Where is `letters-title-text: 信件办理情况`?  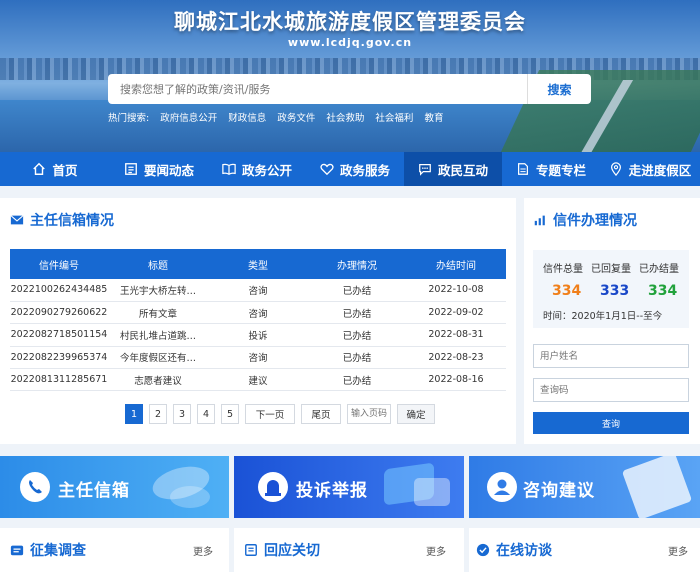
letters-title-text: 信件办理情况 is located at coordinates (595, 221).